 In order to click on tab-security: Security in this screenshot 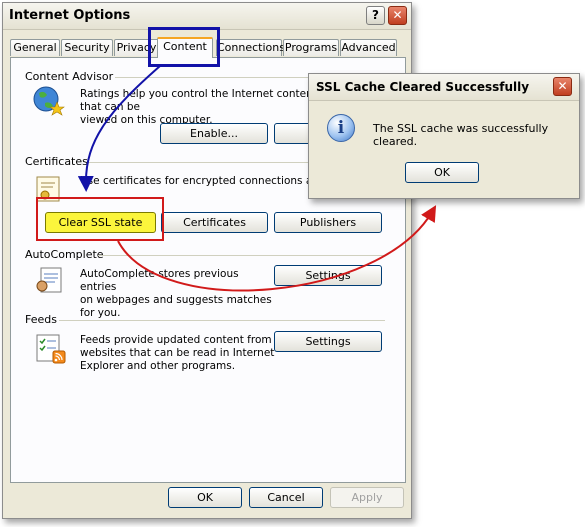, I will do `click(87, 47)`.